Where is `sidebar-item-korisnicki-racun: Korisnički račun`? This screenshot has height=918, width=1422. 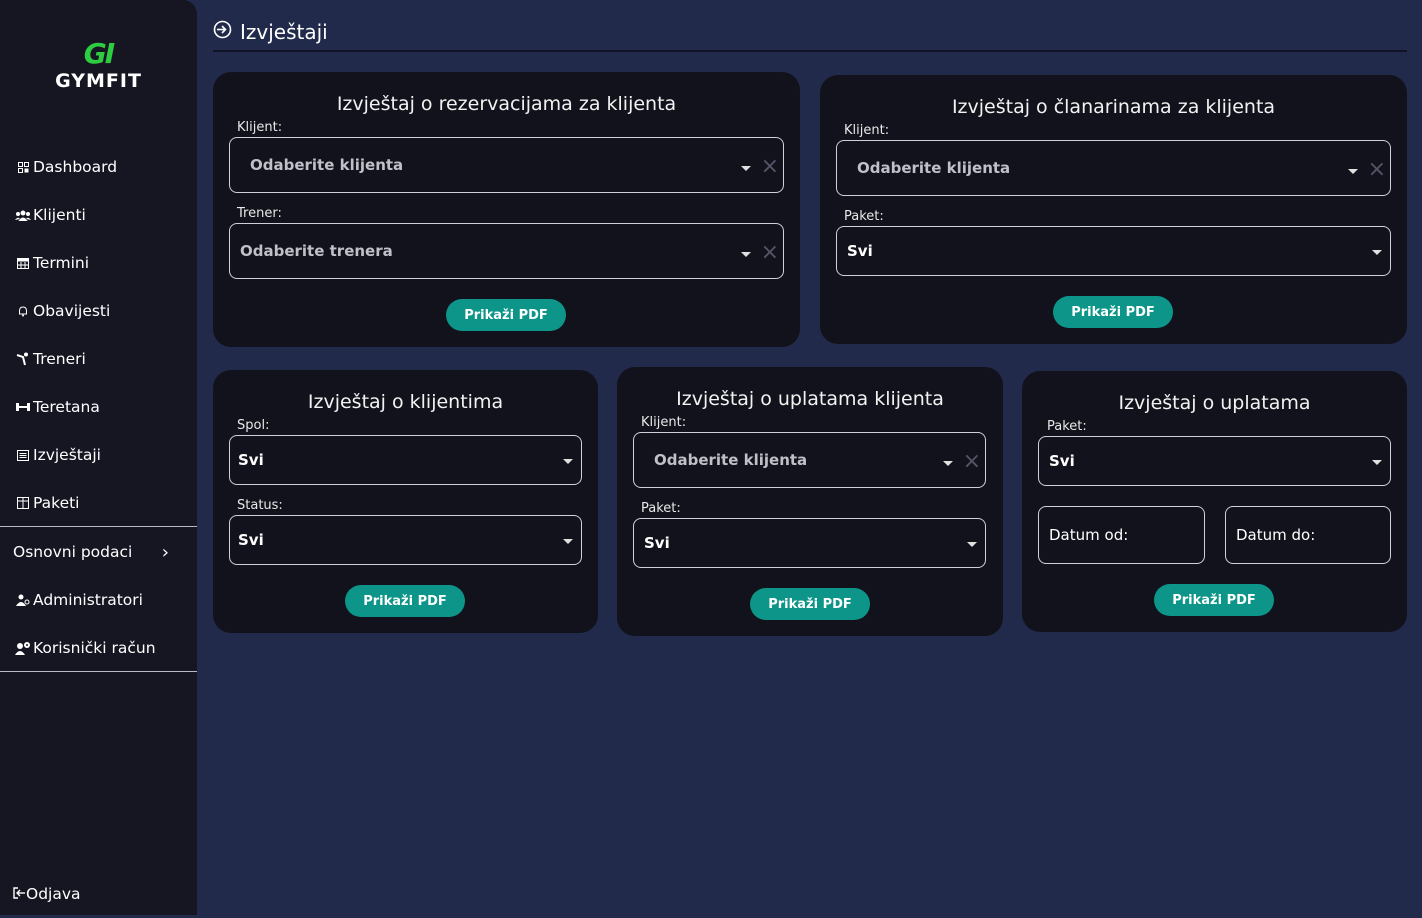
sidebar-item-korisnicki-racun: Korisnički račun is located at coordinates (98, 648).